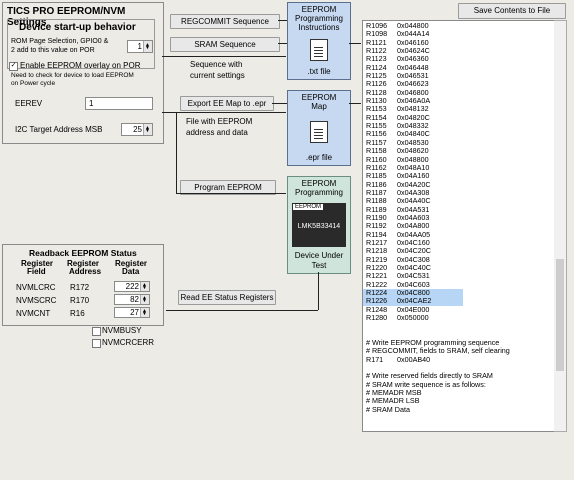  Describe the element at coordinates (459, 209) in the screenshot. I see `list-item: R1189 0x04A531` at that location.